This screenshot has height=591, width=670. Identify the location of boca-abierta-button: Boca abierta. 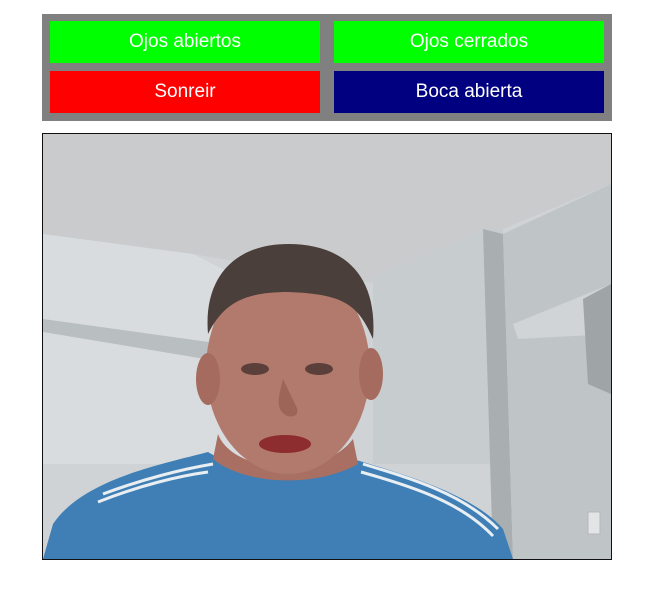
(469, 92).